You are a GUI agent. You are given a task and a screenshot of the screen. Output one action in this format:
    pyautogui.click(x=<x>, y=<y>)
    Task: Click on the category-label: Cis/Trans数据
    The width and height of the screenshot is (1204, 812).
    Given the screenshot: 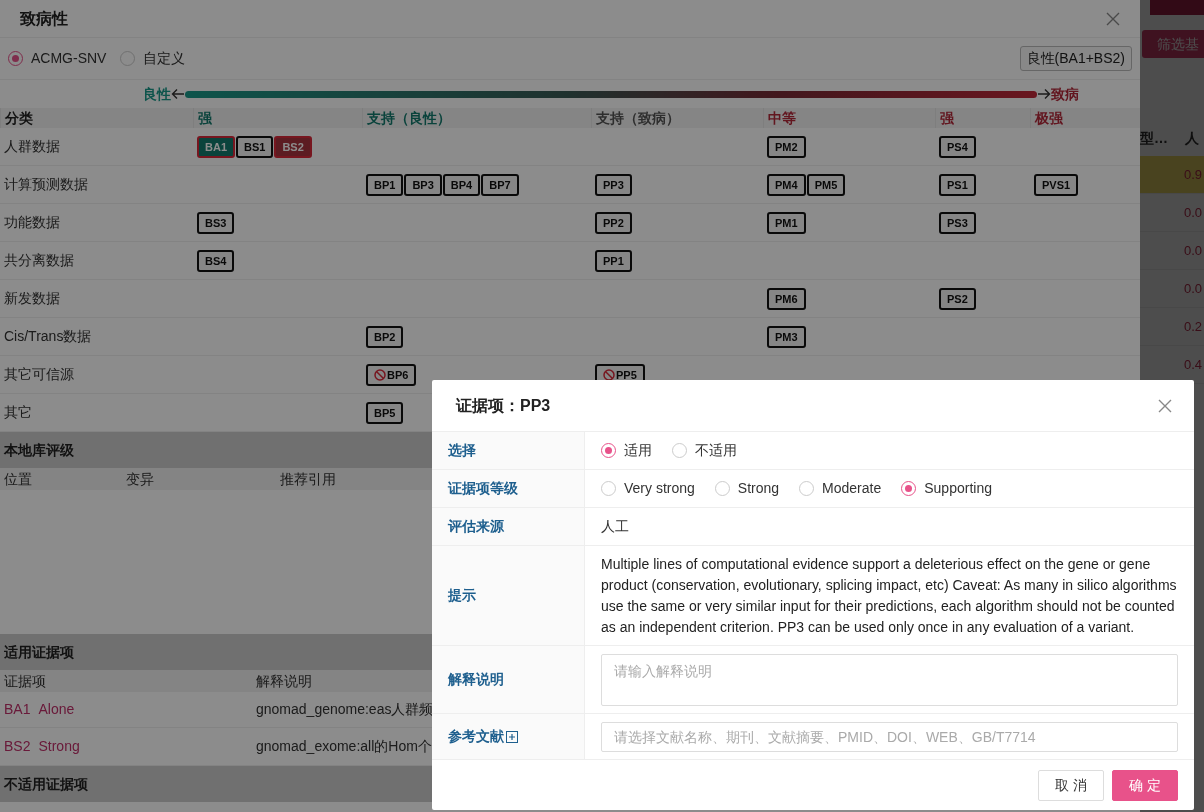 What is the action you would take?
    pyautogui.click(x=48, y=336)
    